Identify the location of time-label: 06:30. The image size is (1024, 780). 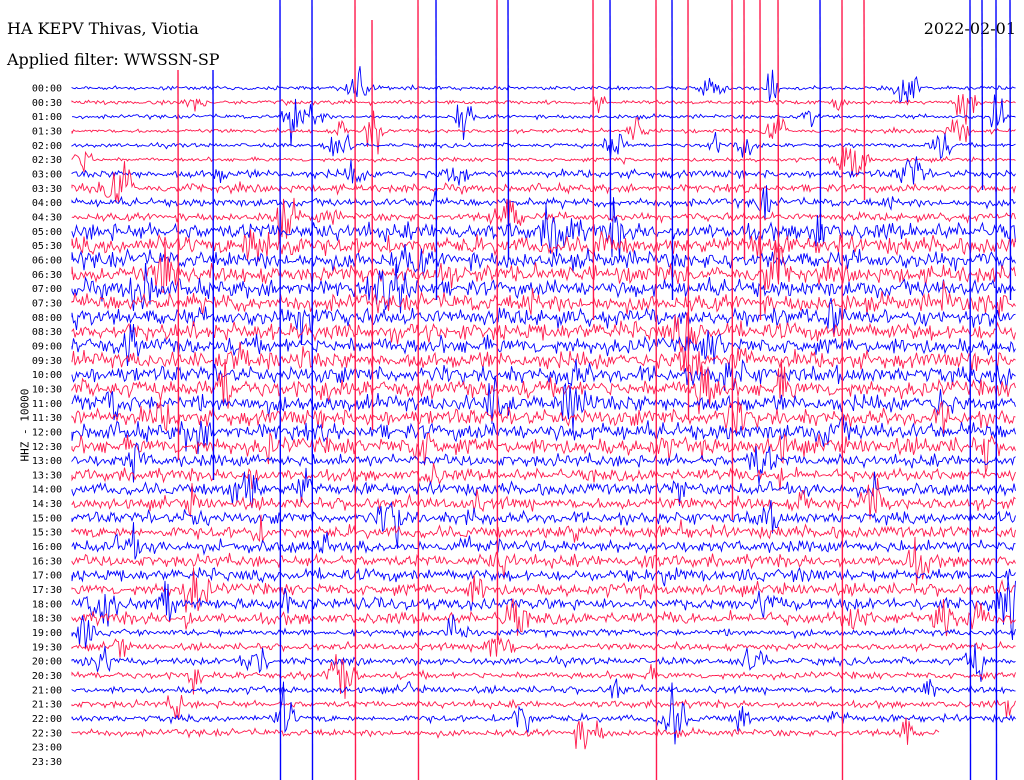
(47, 275).